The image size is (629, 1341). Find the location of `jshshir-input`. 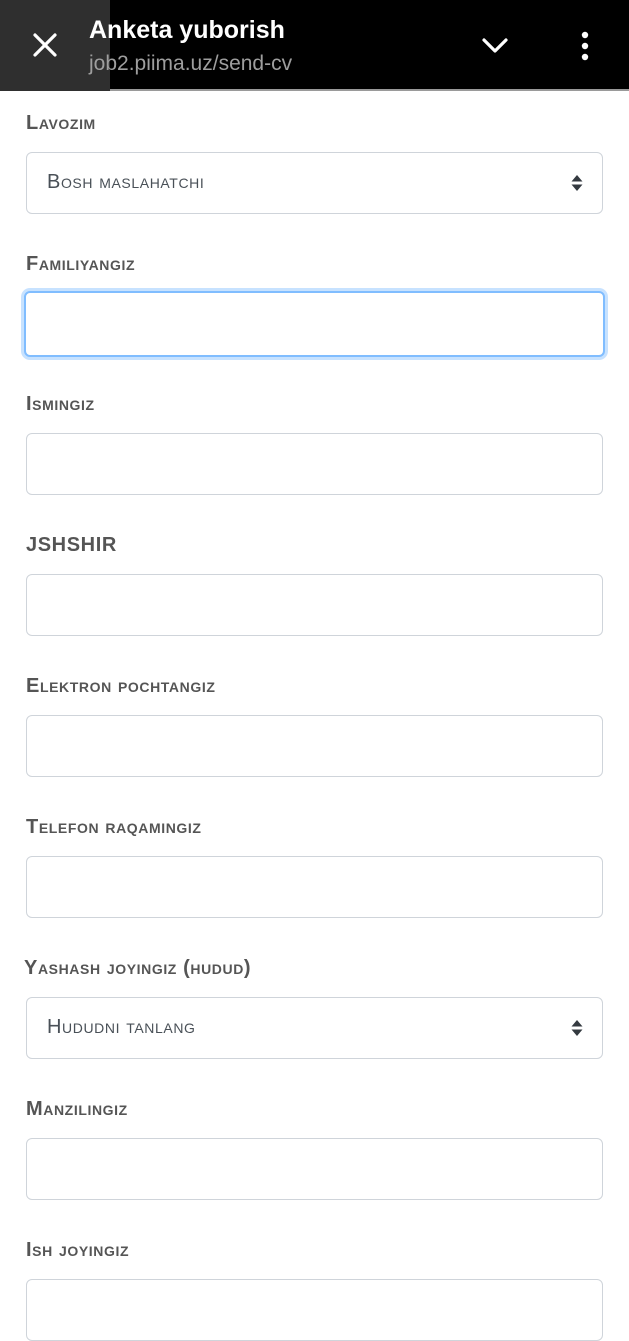

jshshir-input is located at coordinates (314, 605).